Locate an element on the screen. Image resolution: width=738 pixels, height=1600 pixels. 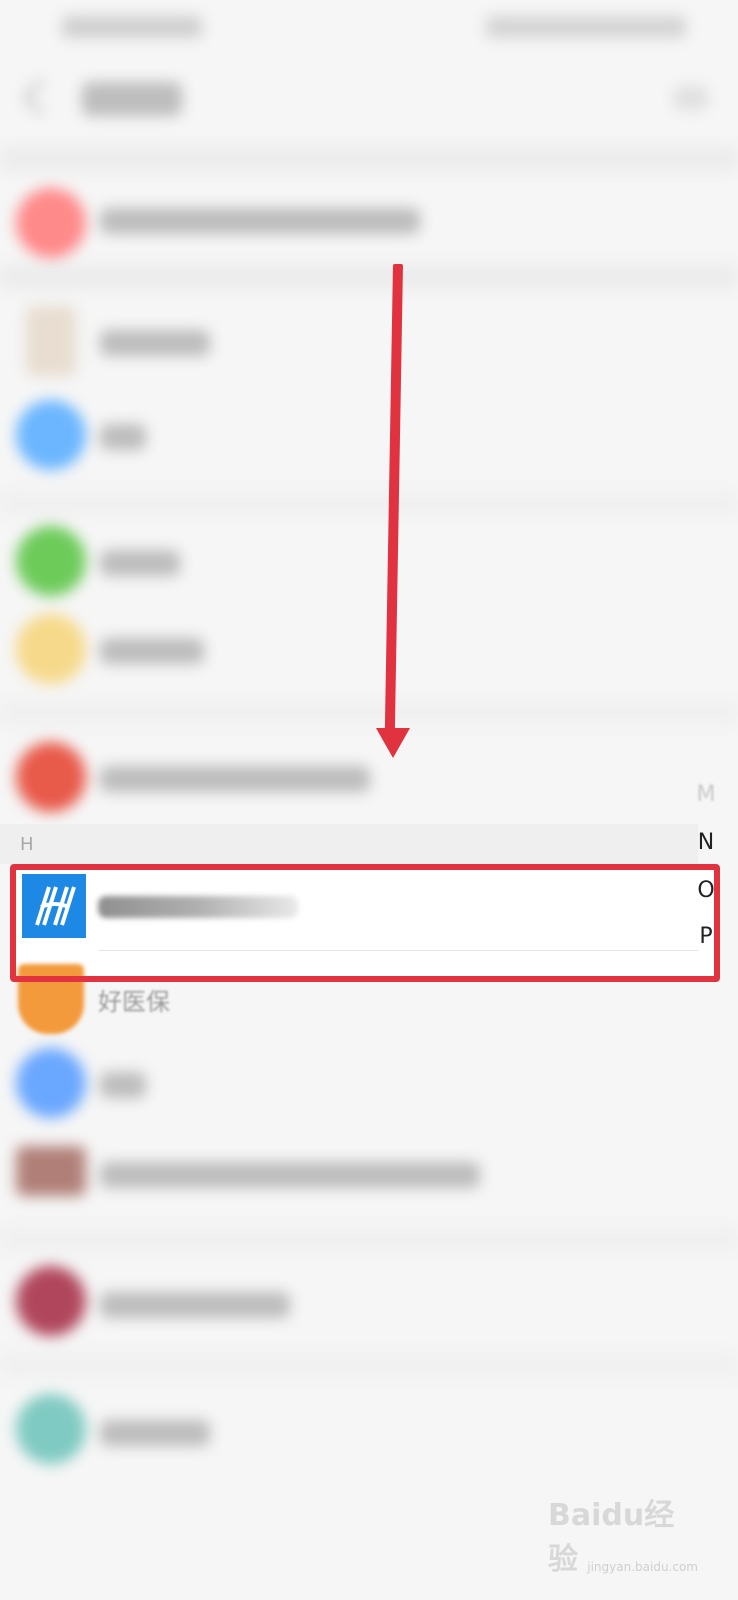
arrow-down-icon is located at coordinates (393, 743).